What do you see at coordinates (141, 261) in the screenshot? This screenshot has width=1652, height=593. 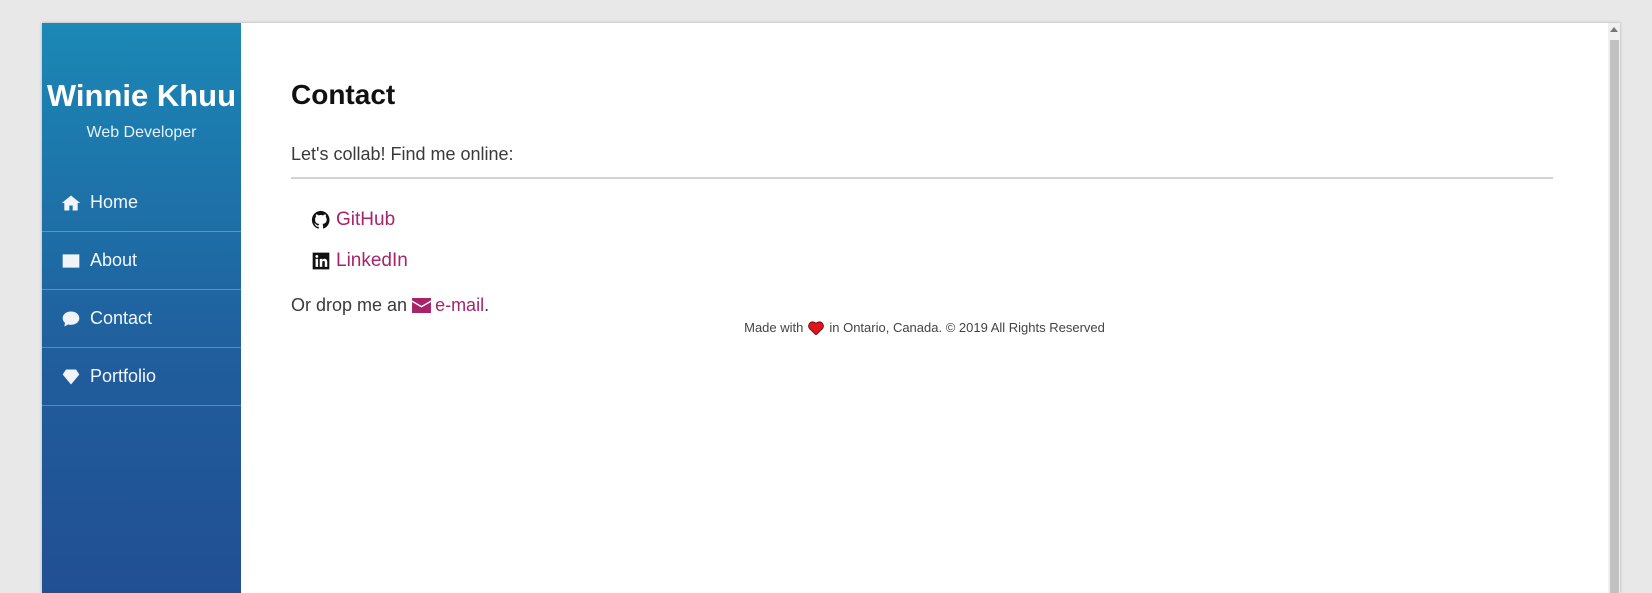 I see `sidebar-item-about: About` at bounding box center [141, 261].